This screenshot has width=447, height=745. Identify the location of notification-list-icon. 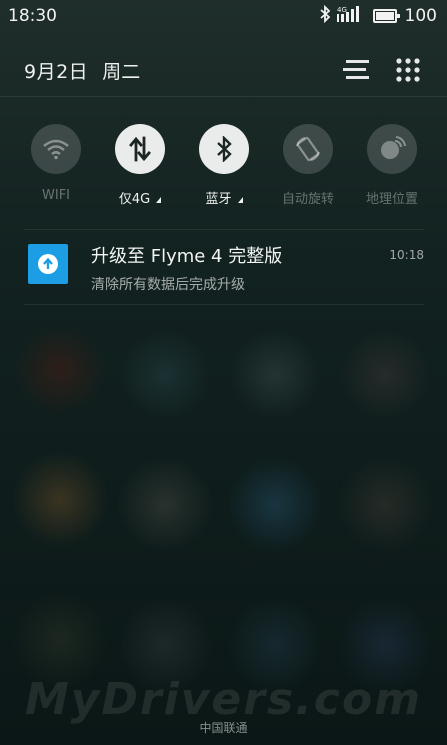
(356, 70).